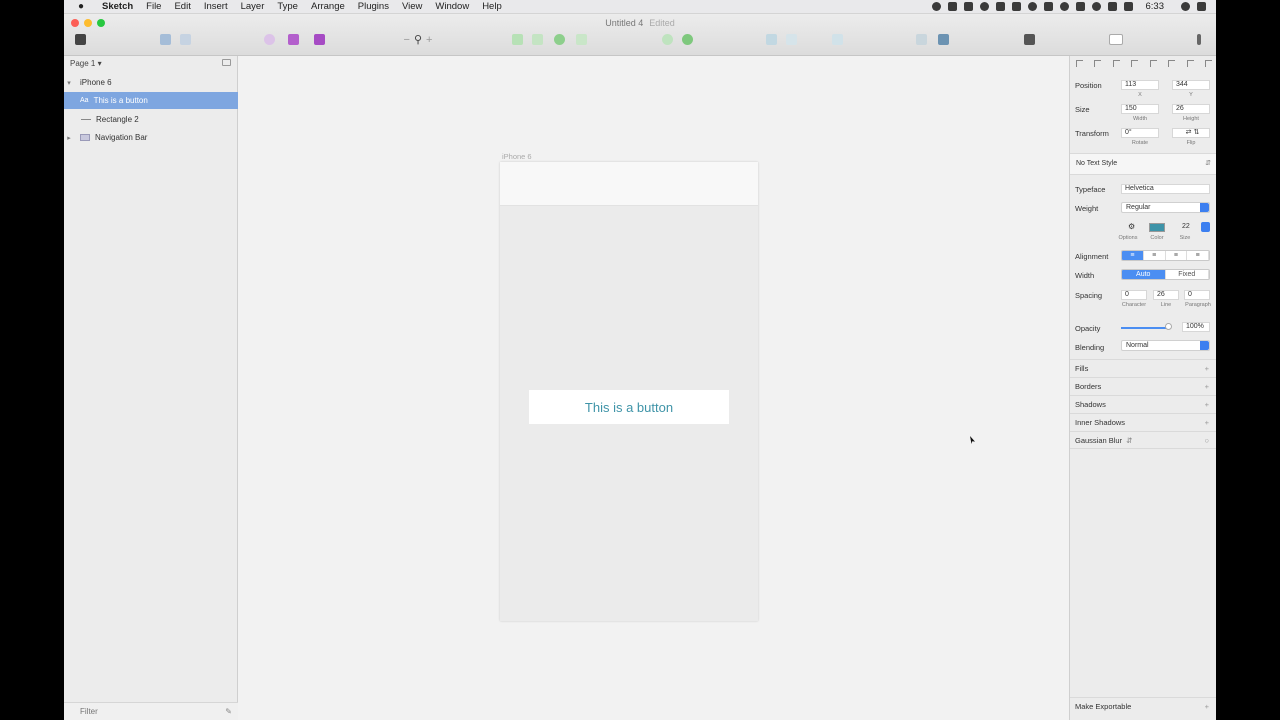 The height and width of the screenshot is (720, 1280). I want to click on text-align-right-icon: ≡, so click(1176, 255).